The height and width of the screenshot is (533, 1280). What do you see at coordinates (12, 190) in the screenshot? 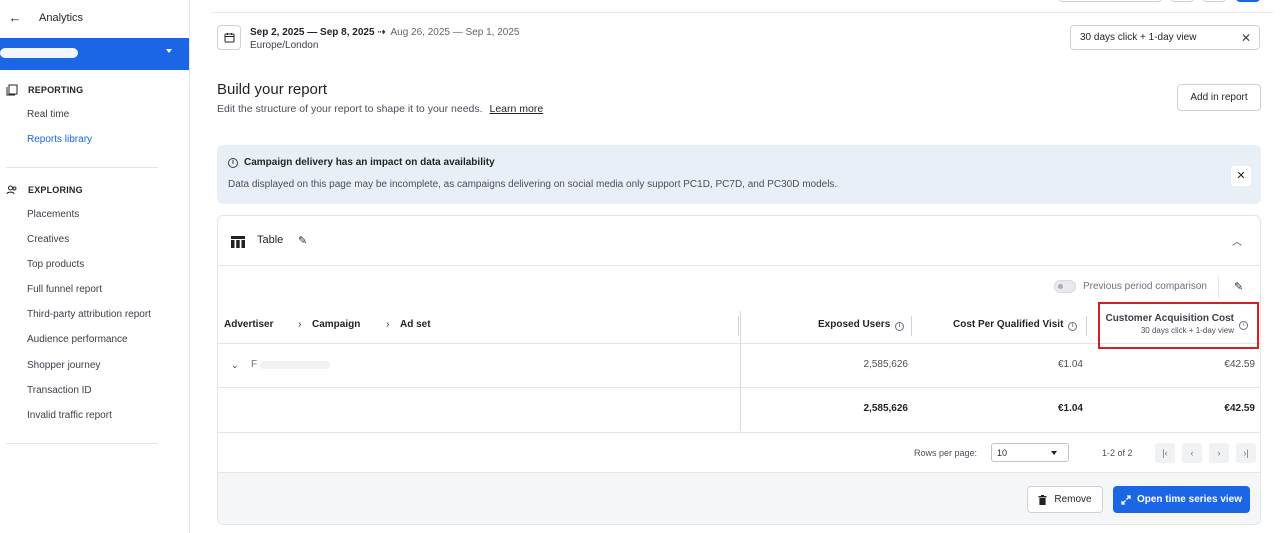
I see `people-icon` at bounding box center [12, 190].